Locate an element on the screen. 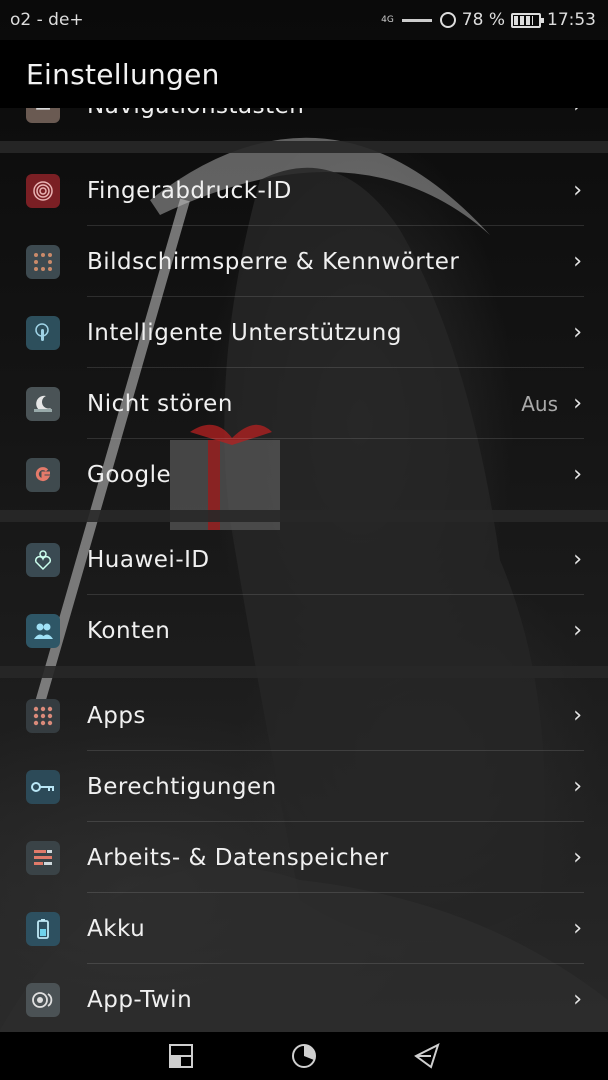 Image resolution: width=608 pixels, height=1080 pixels. list-item-label: Bildschirmsperre & Kennwörter is located at coordinates (273, 261).